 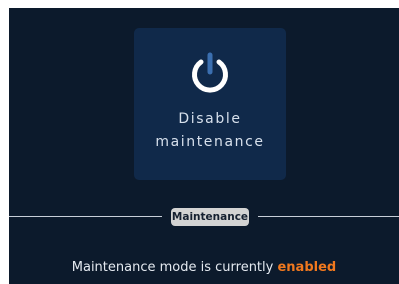 I want to click on status-text: Maintenance mode is currently, so click(x=172, y=267).